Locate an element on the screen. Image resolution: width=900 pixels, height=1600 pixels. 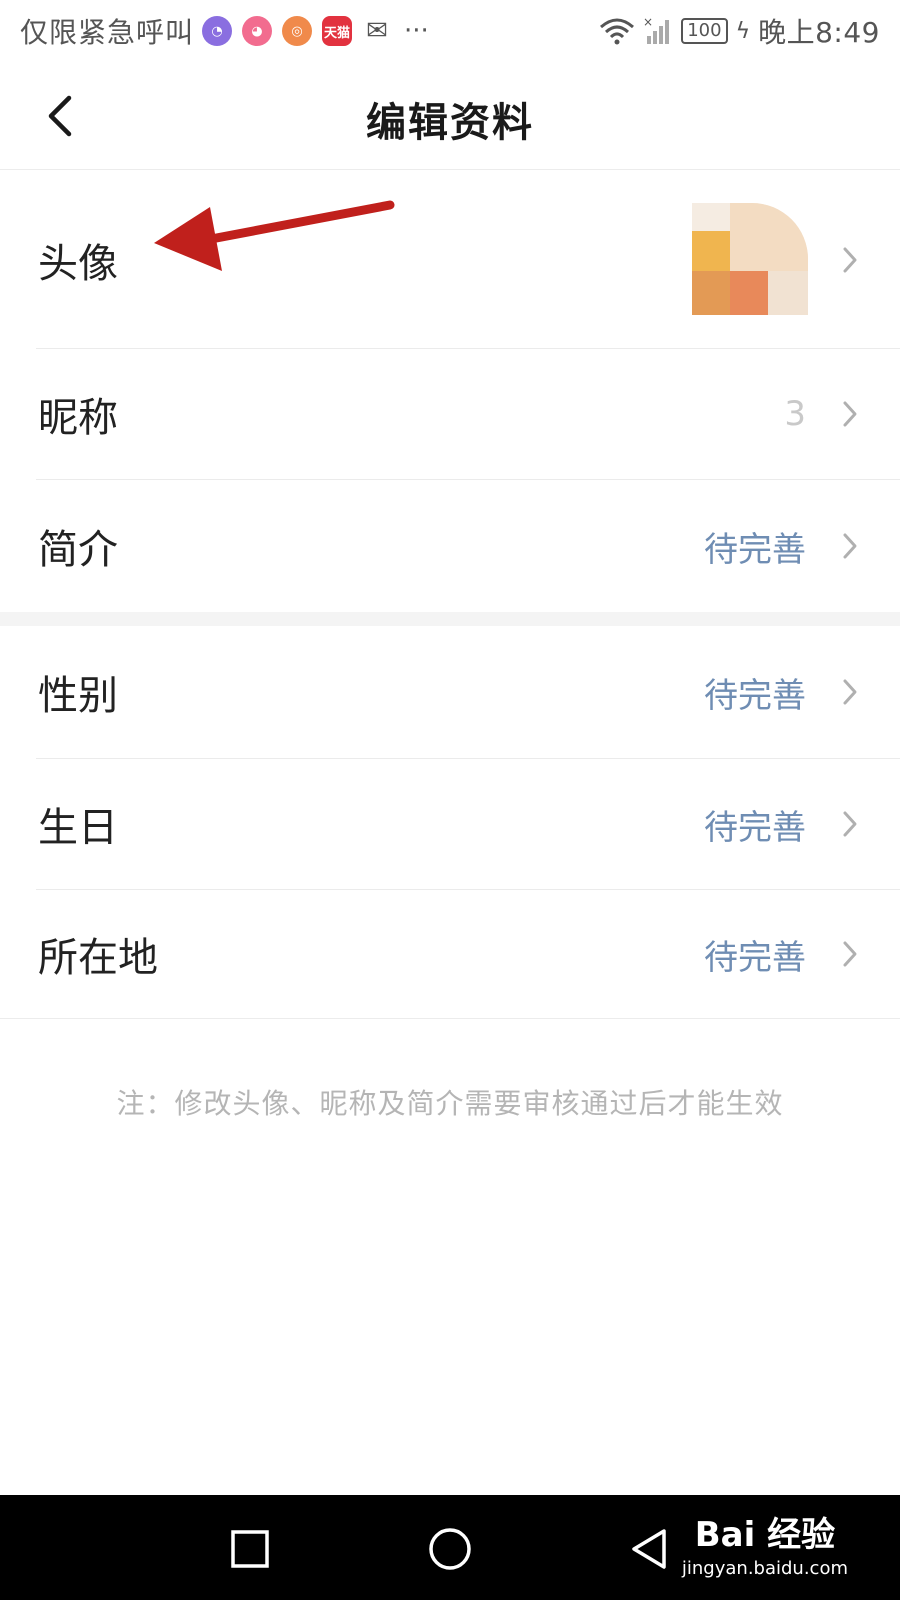
row-value: 3 is located at coordinates (795, 414).